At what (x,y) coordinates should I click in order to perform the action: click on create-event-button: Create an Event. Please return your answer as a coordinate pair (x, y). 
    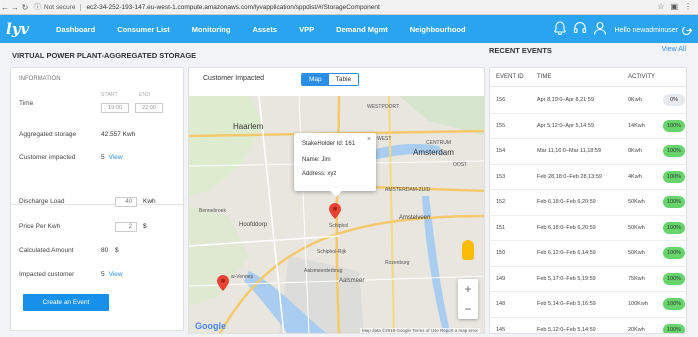
    Looking at the image, I should click on (66, 302).